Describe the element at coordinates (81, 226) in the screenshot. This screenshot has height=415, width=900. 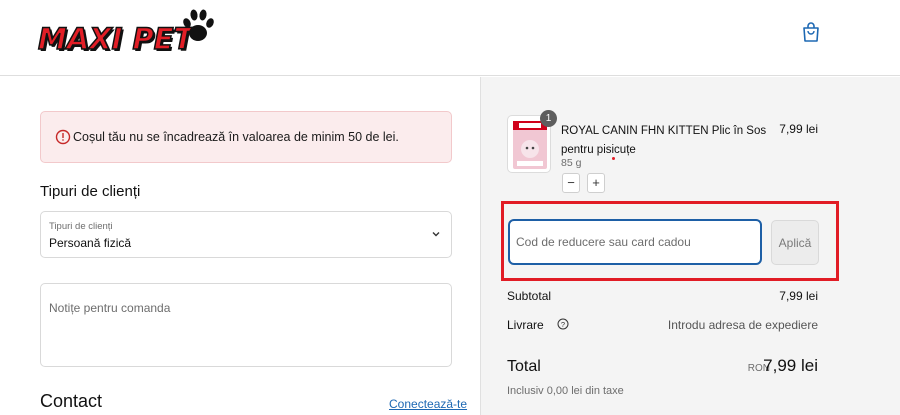
I see `client-type-label: Tipuri de clienți` at that location.